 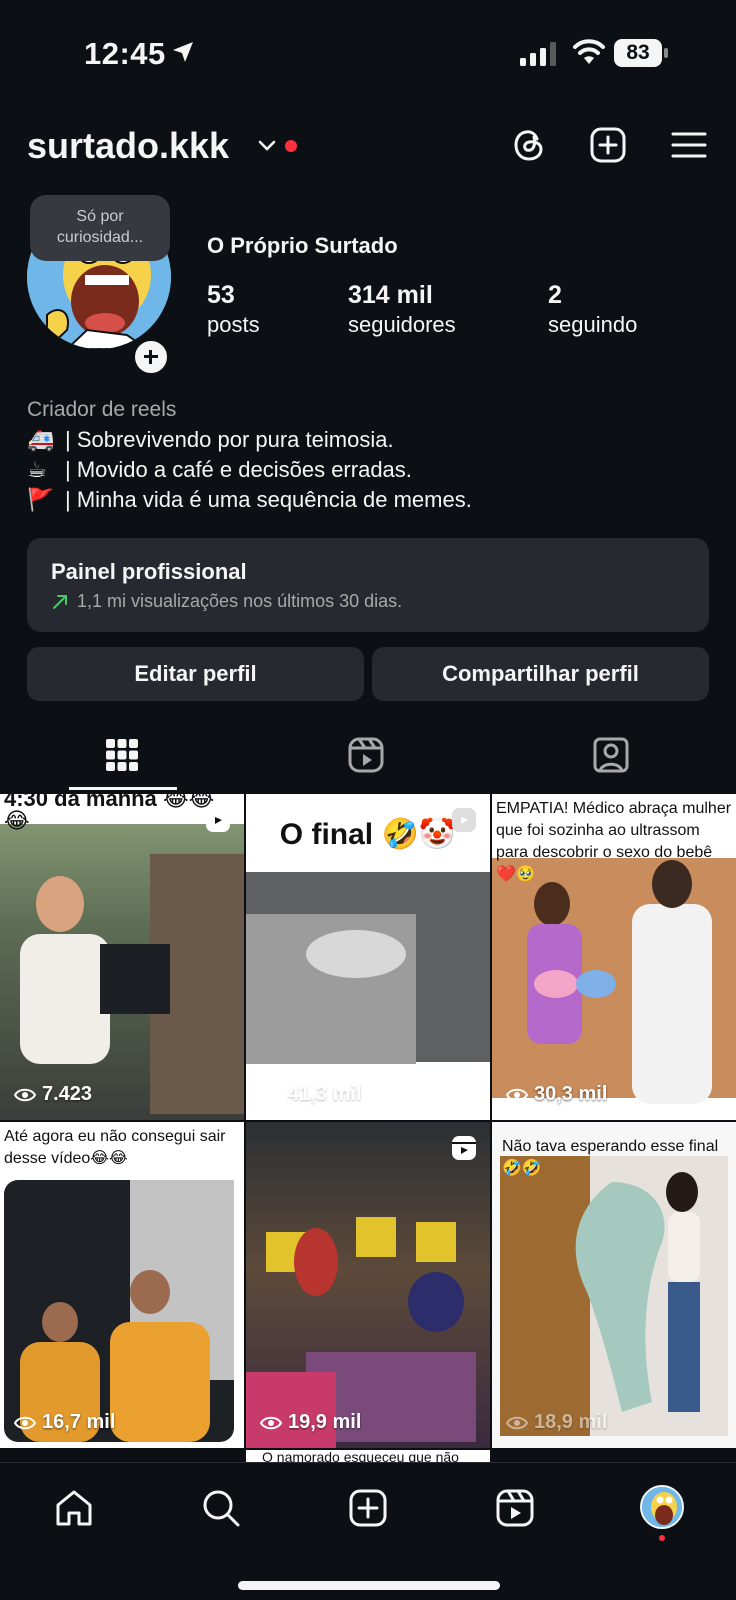 I want to click on post-view-count: 16,7 mil, so click(x=79, y=1422).